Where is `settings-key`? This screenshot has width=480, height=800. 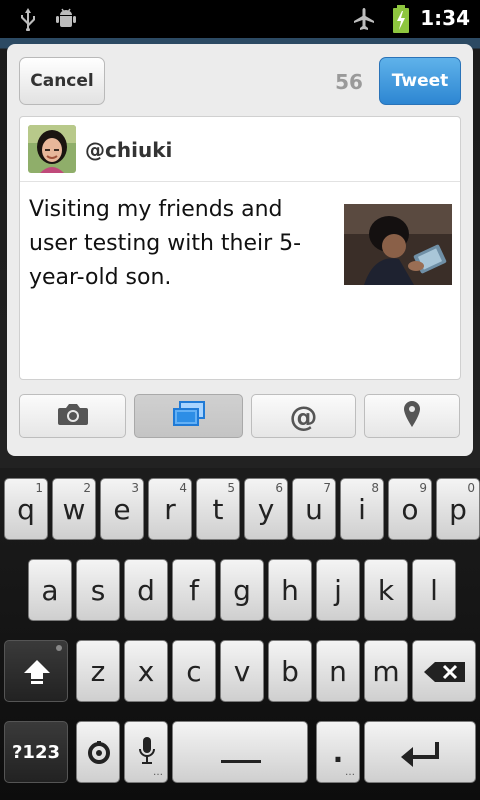
settings-key is located at coordinates (98, 752).